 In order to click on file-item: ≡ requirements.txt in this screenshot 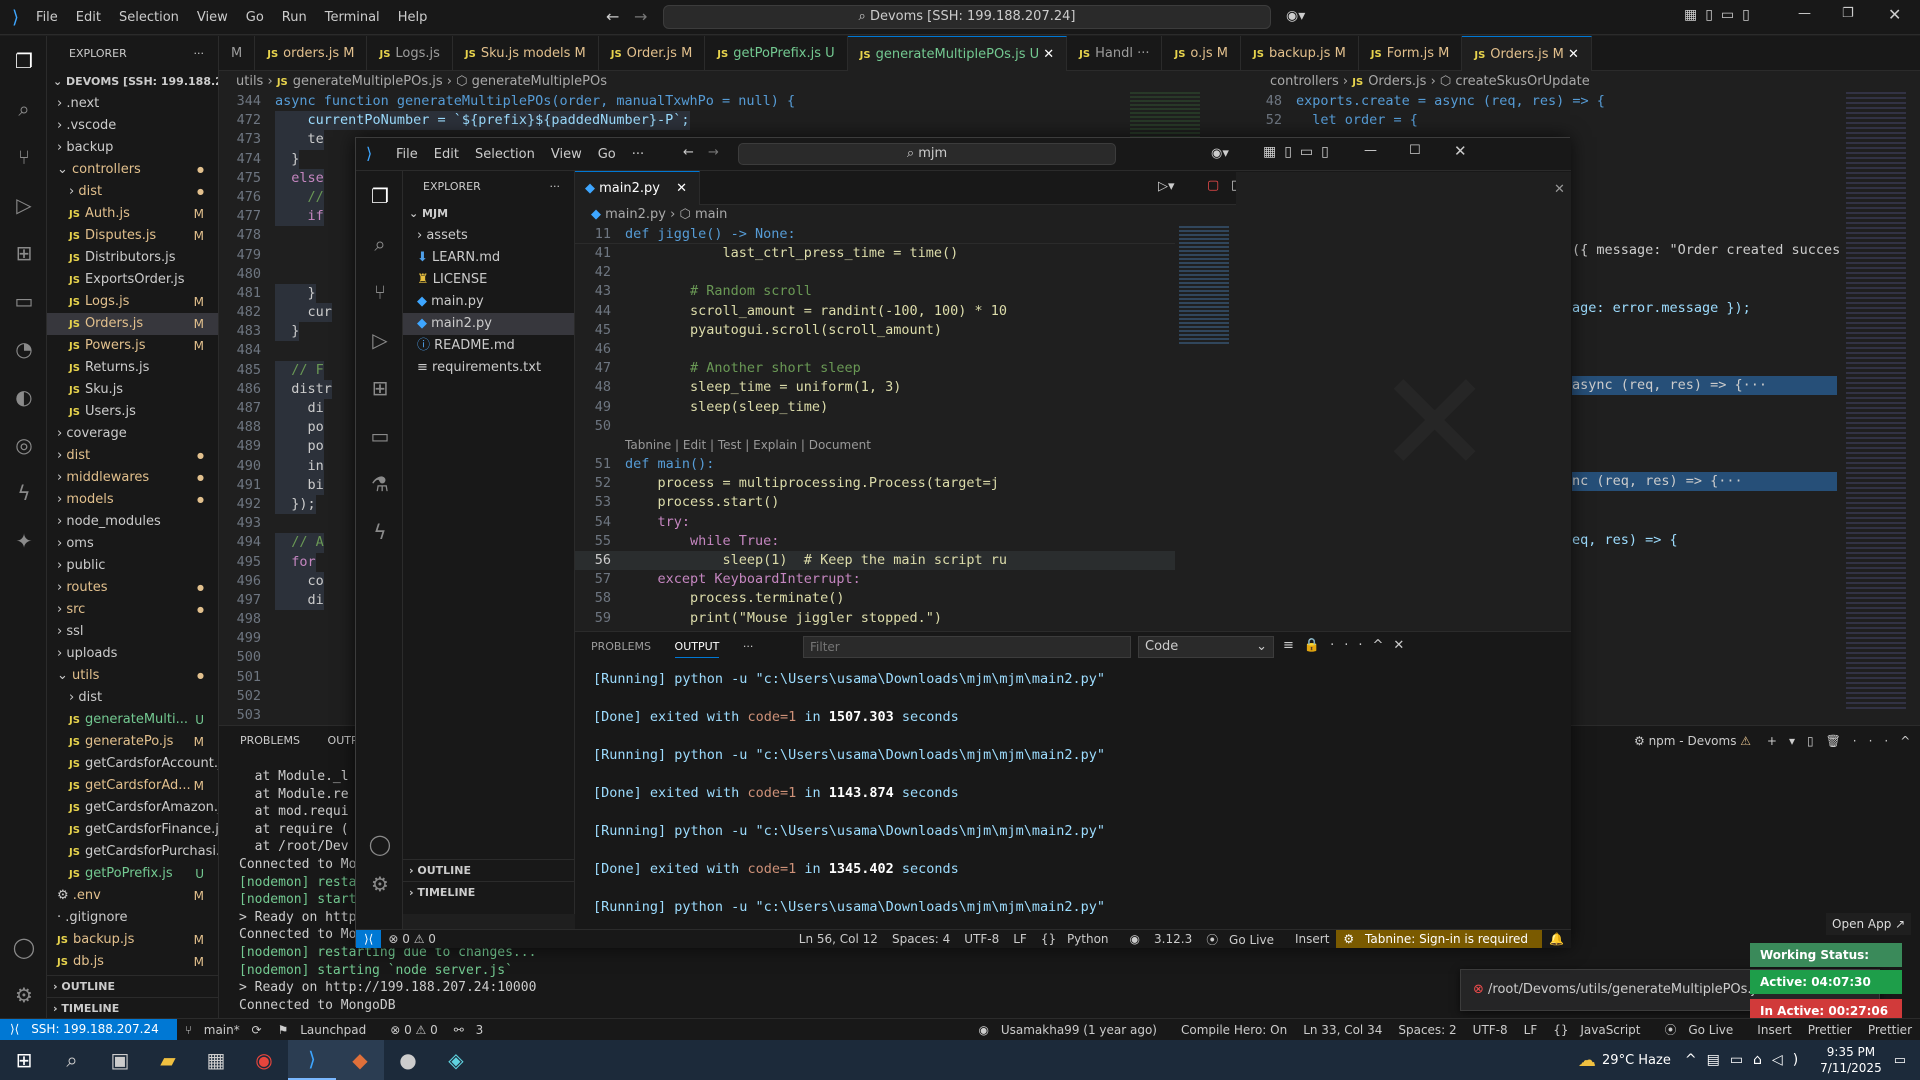, I will do `click(488, 368)`.